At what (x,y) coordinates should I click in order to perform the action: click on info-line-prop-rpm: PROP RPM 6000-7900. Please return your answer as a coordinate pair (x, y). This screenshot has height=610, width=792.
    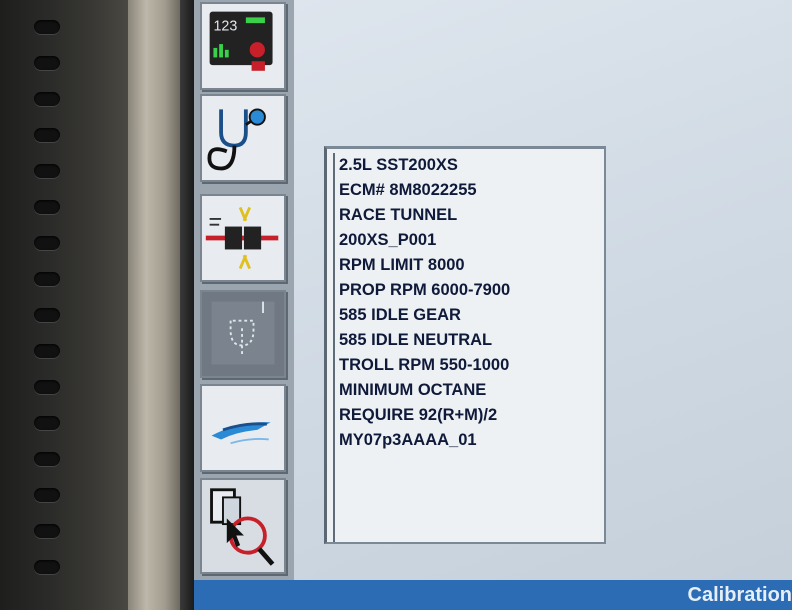
    Looking at the image, I should click on (425, 290).